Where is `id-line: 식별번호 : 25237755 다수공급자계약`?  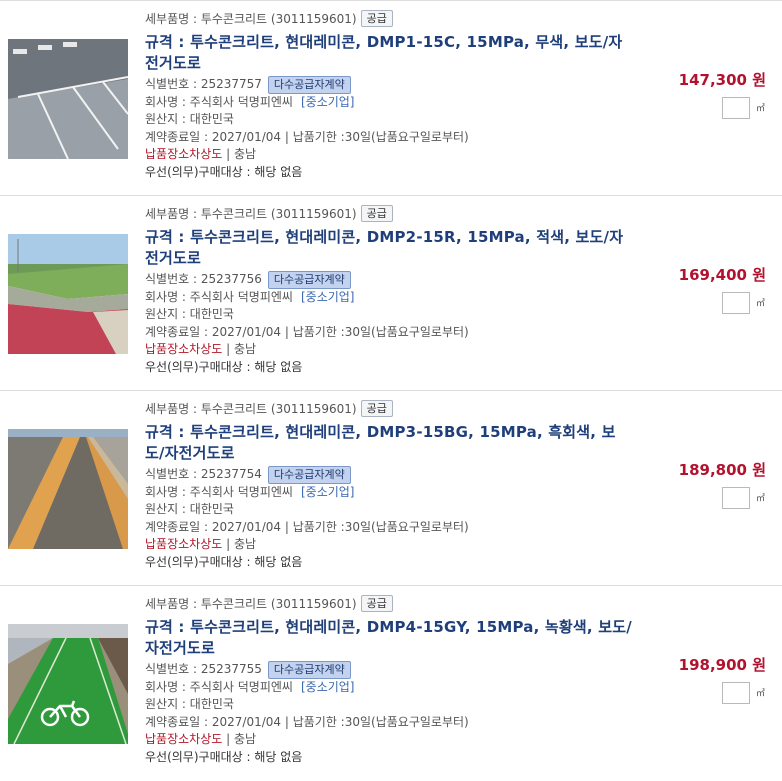 id-line: 식별번호 : 25237755 다수공급자계약 is located at coordinates (390, 669).